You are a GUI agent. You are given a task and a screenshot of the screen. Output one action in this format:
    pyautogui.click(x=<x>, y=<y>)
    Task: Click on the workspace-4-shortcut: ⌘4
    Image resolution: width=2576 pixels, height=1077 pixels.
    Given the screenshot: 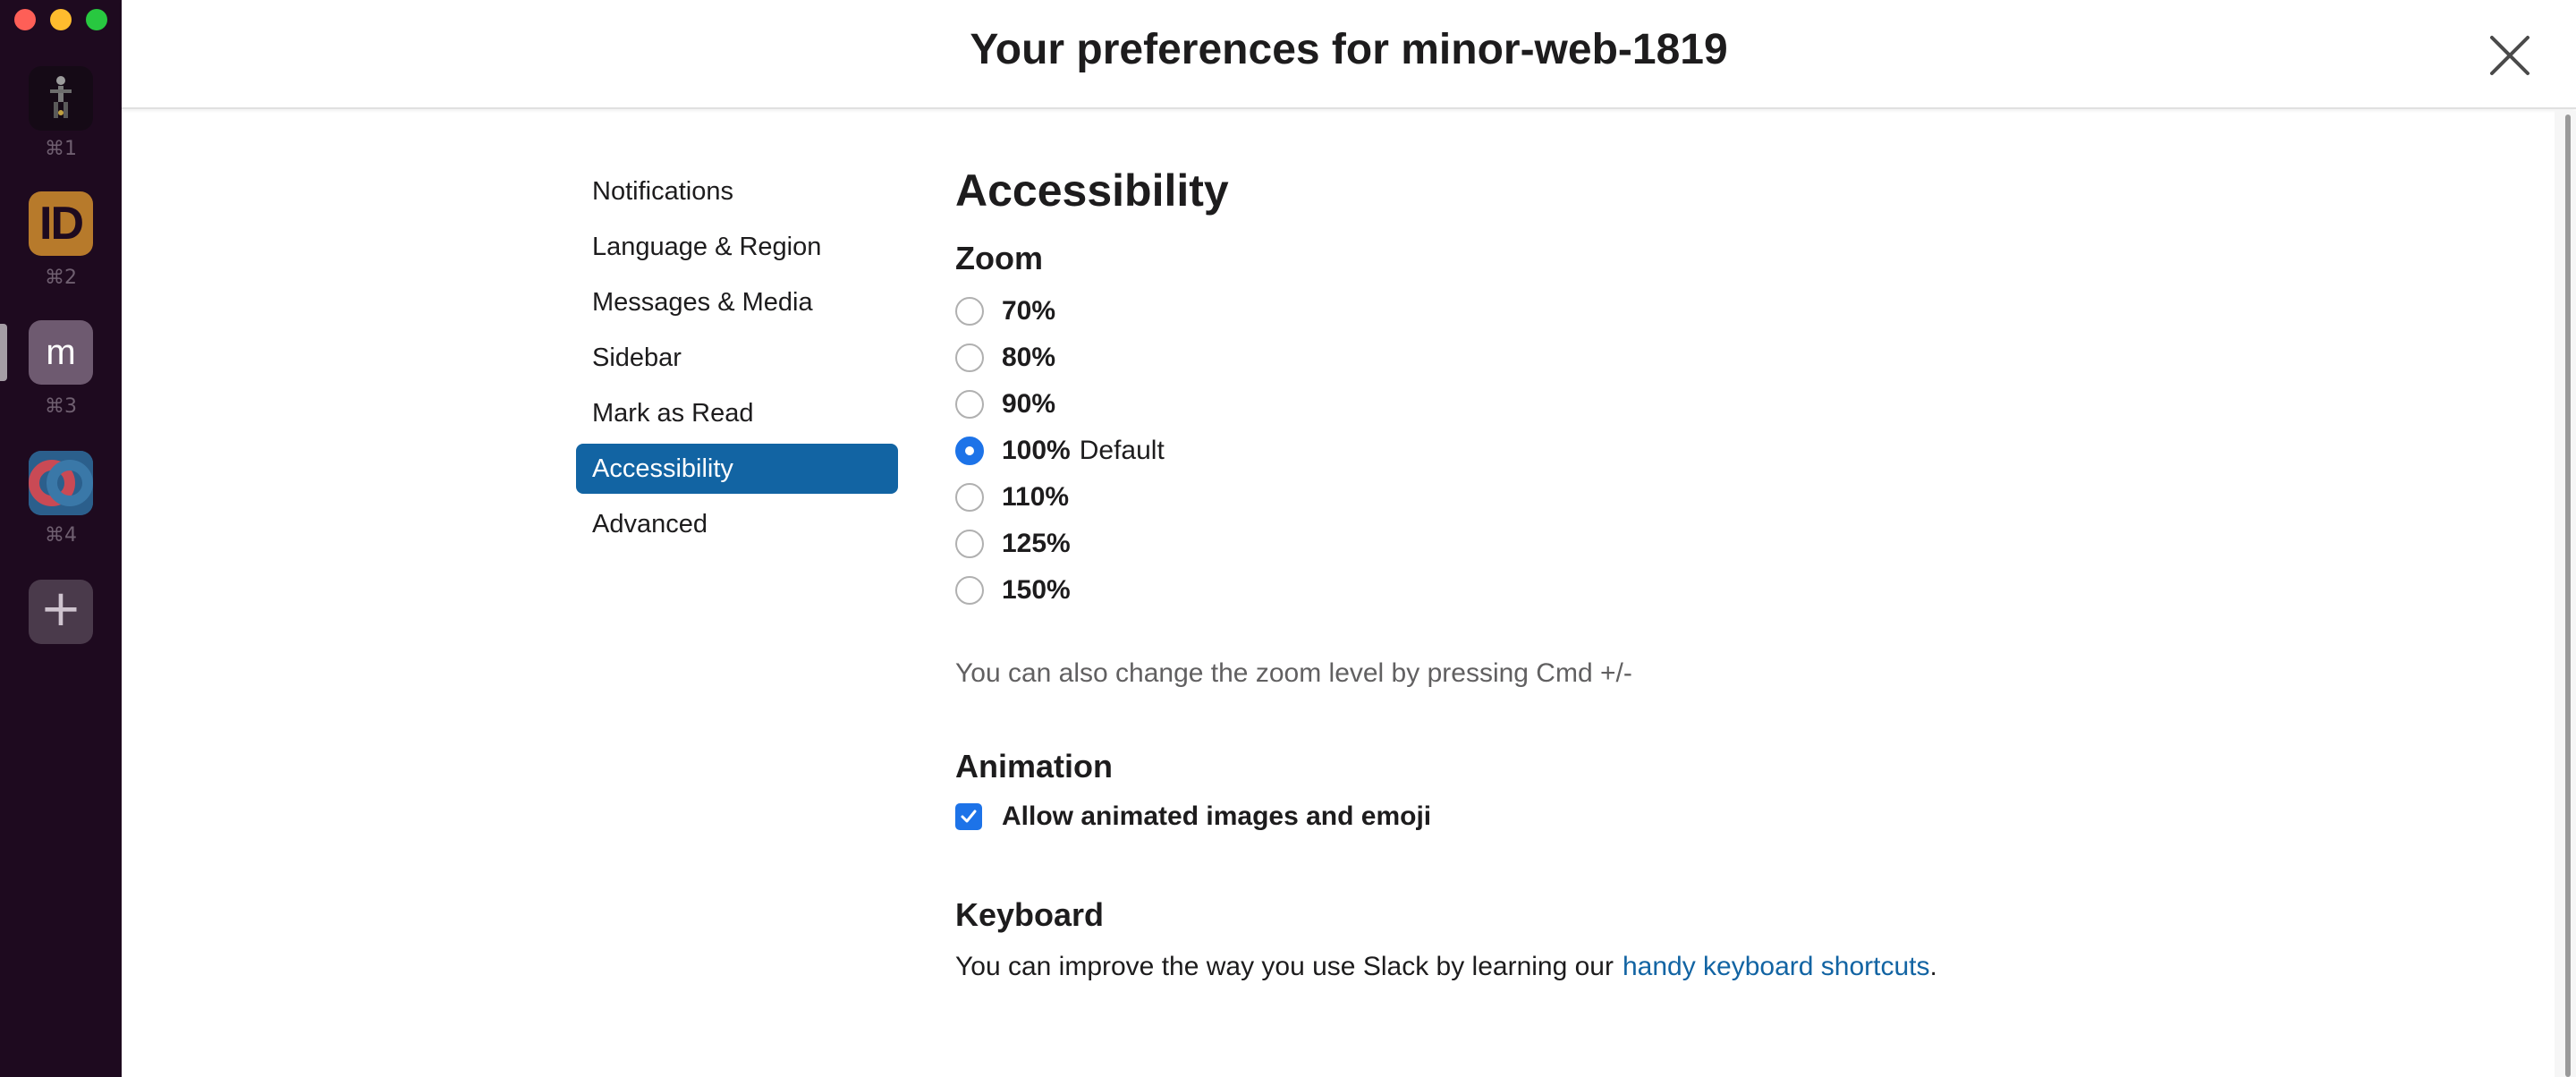 What is the action you would take?
    pyautogui.click(x=61, y=535)
    